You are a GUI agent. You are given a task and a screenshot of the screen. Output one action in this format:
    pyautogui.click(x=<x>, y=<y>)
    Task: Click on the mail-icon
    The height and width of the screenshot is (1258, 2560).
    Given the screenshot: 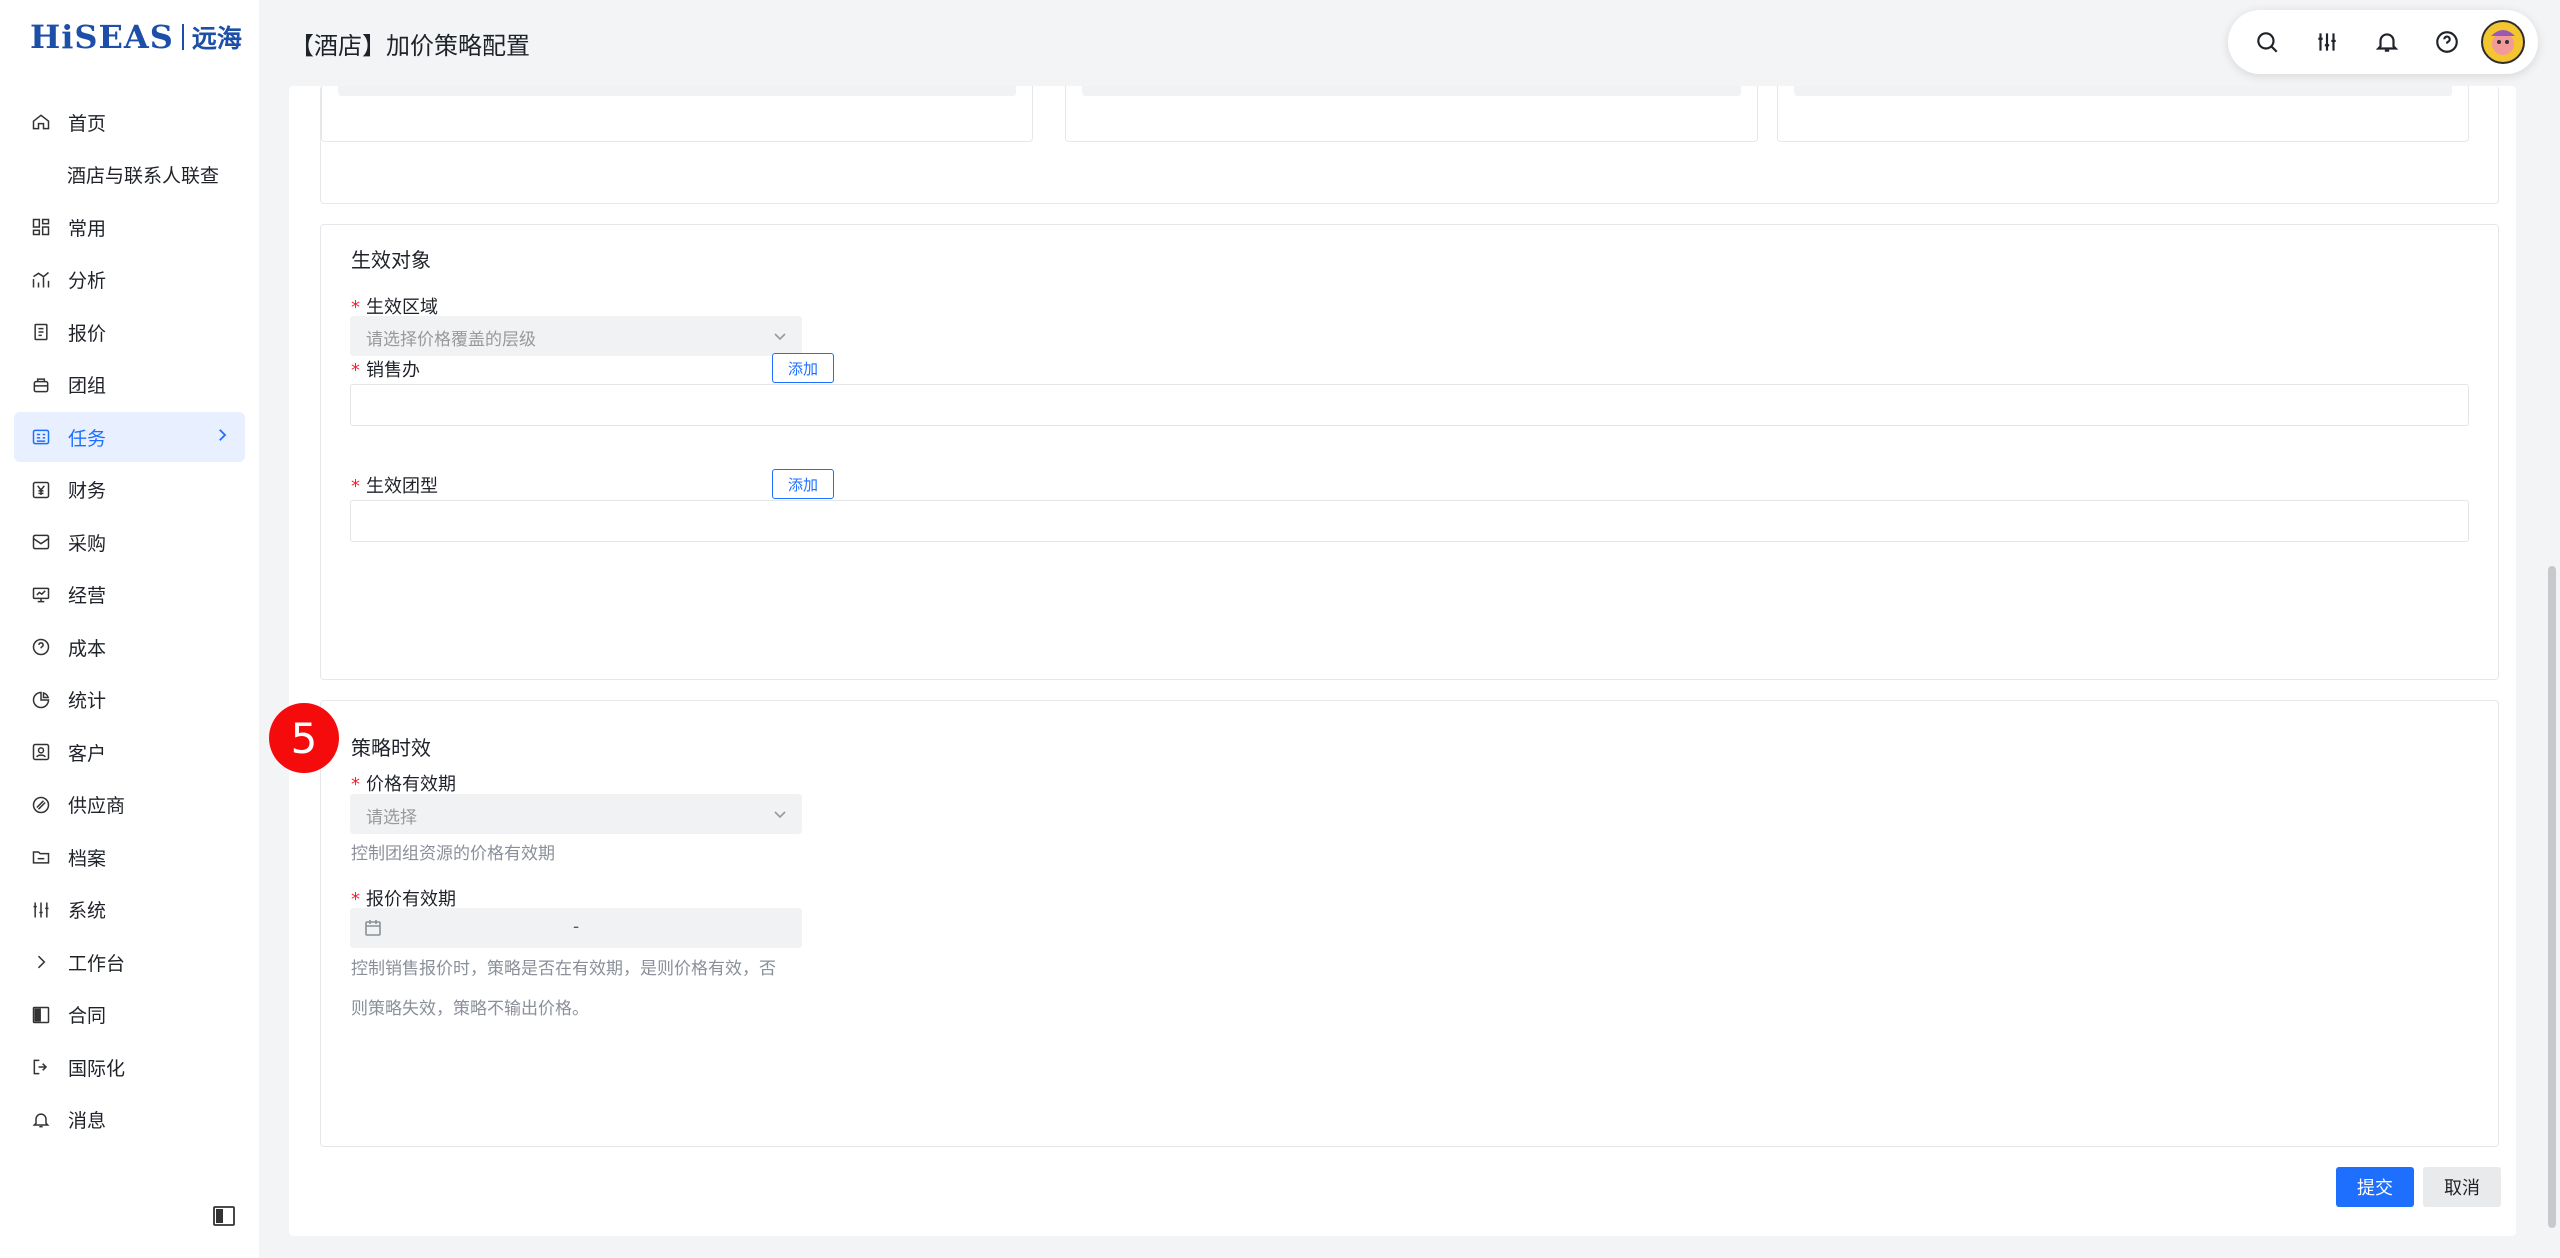 What is the action you would take?
    pyautogui.click(x=41, y=542)
    